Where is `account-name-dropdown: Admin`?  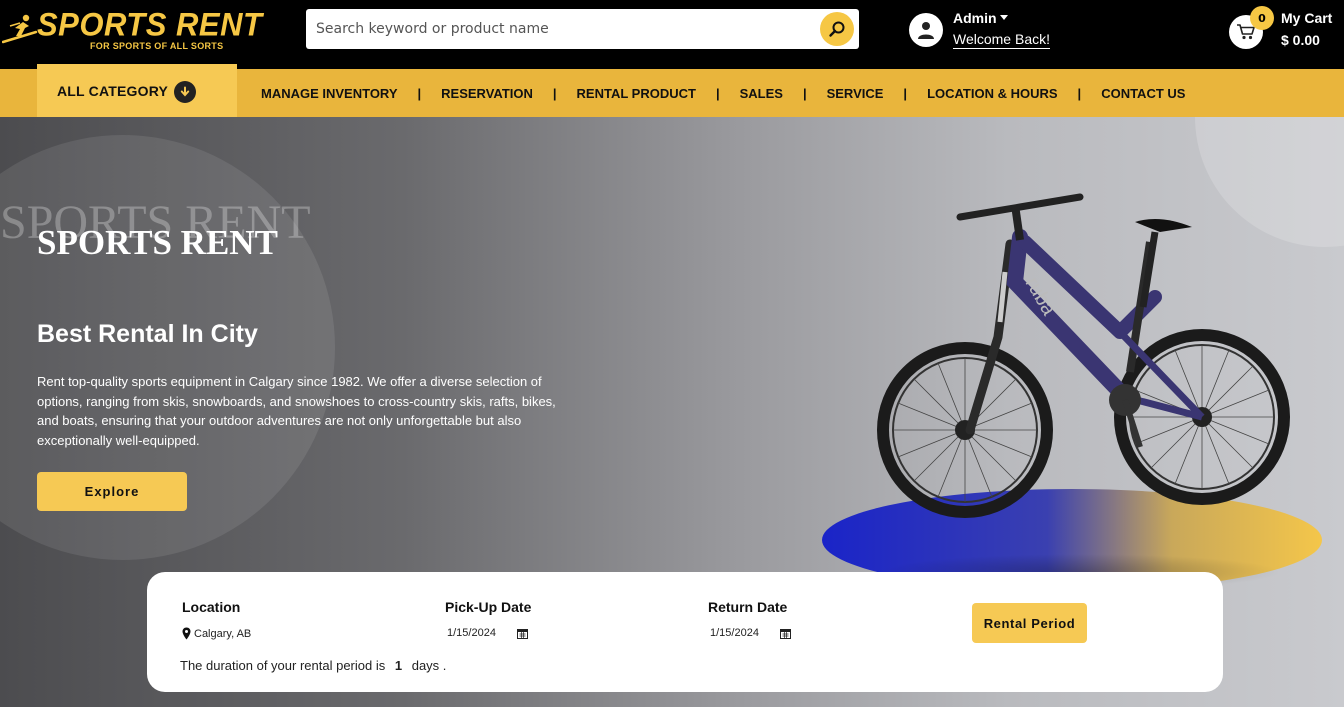
account-name-dropdown: Admin is located at coordinates (980, 18).